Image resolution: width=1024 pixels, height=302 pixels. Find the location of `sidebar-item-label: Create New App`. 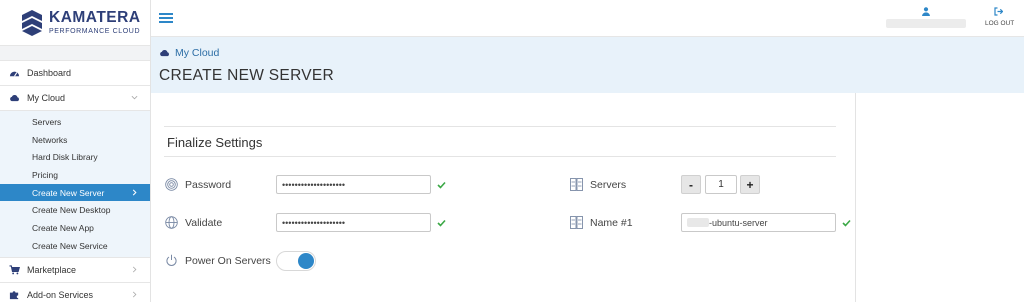

sidebar-item-label: Create New App is located at coordinates (63, 227).